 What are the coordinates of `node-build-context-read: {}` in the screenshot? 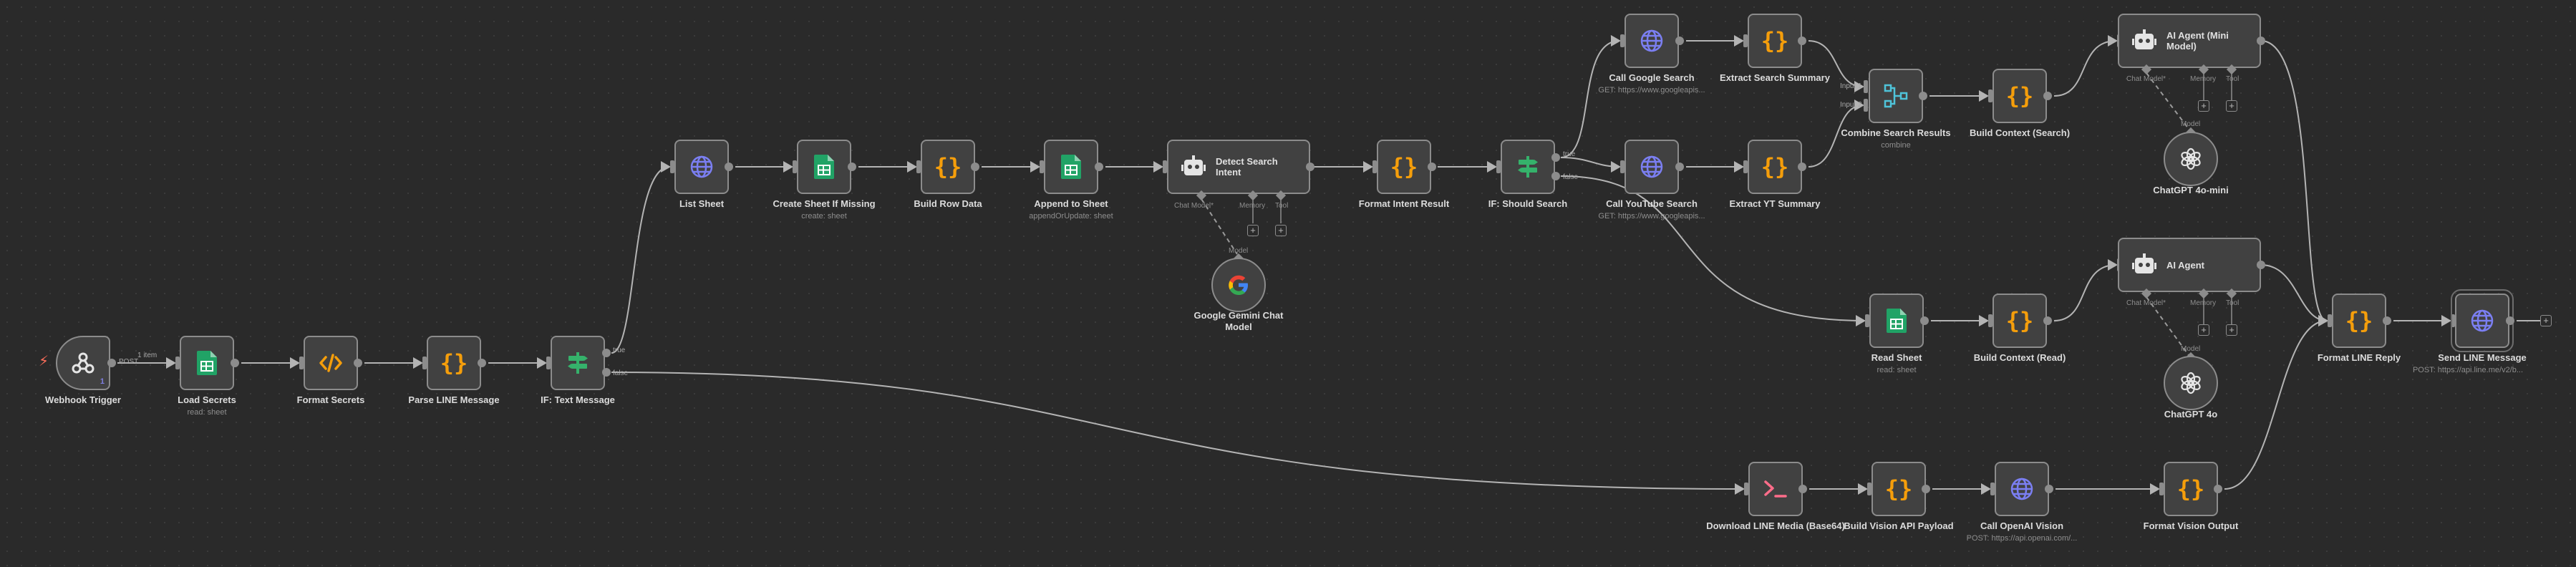 It's located at (2019, 321).